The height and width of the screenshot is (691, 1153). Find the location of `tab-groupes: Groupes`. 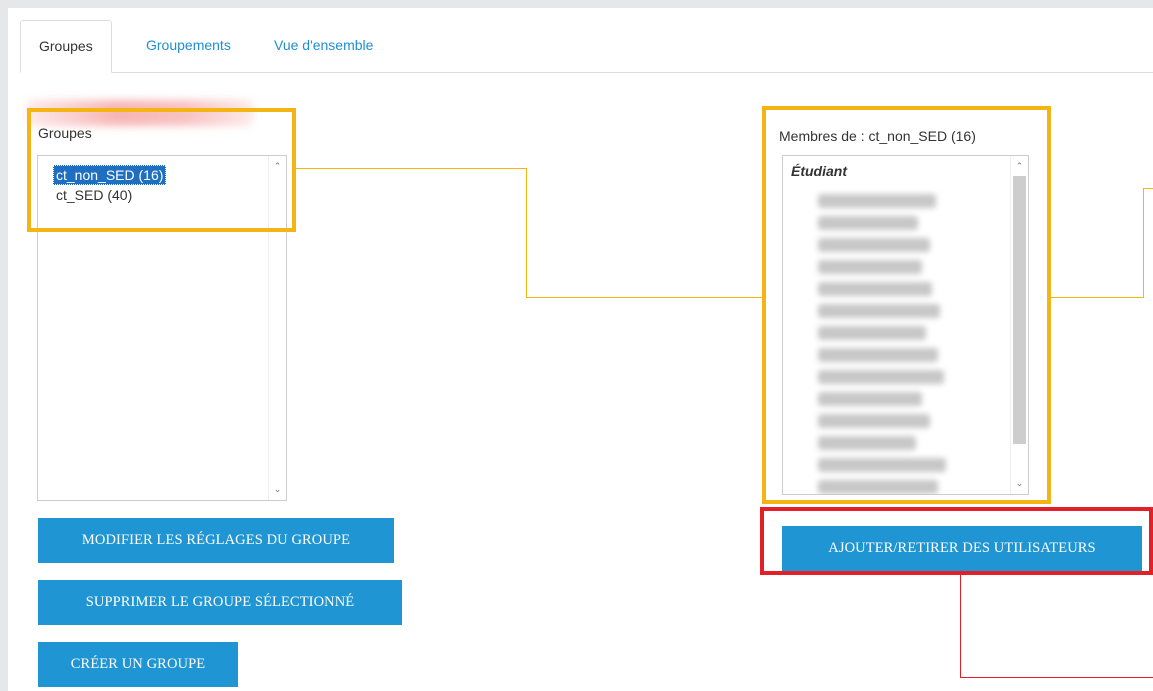

tab-groupes: Groupes is located at coordinates (66, 46).